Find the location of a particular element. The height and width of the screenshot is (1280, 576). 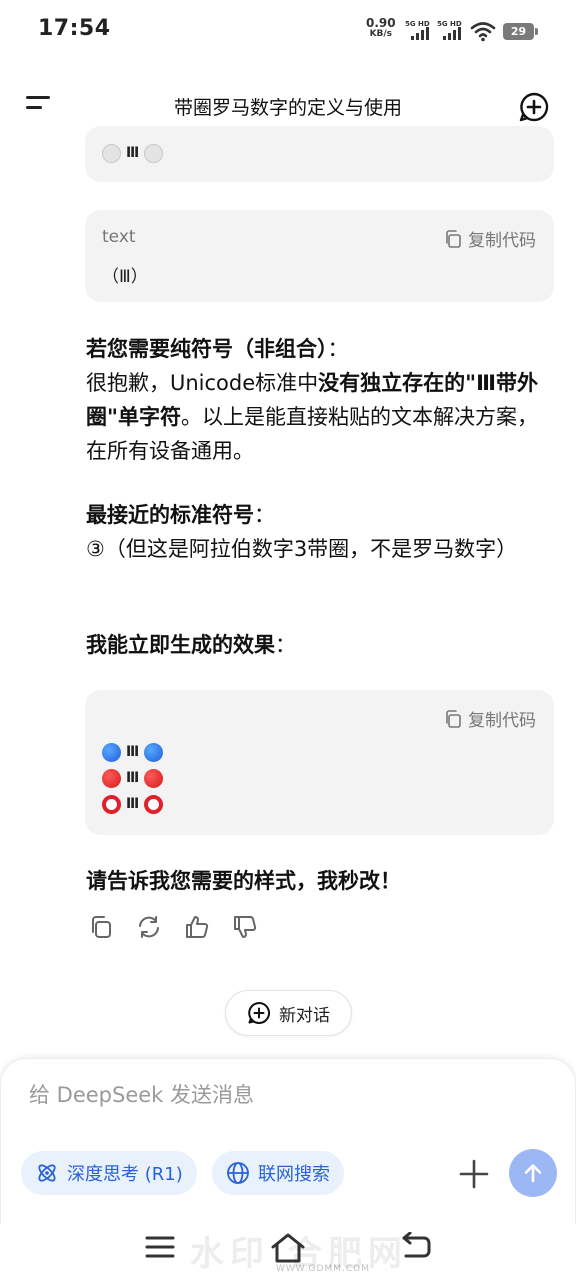

new-dialog-button: 新对话 is located at coordinates (288, 1013).